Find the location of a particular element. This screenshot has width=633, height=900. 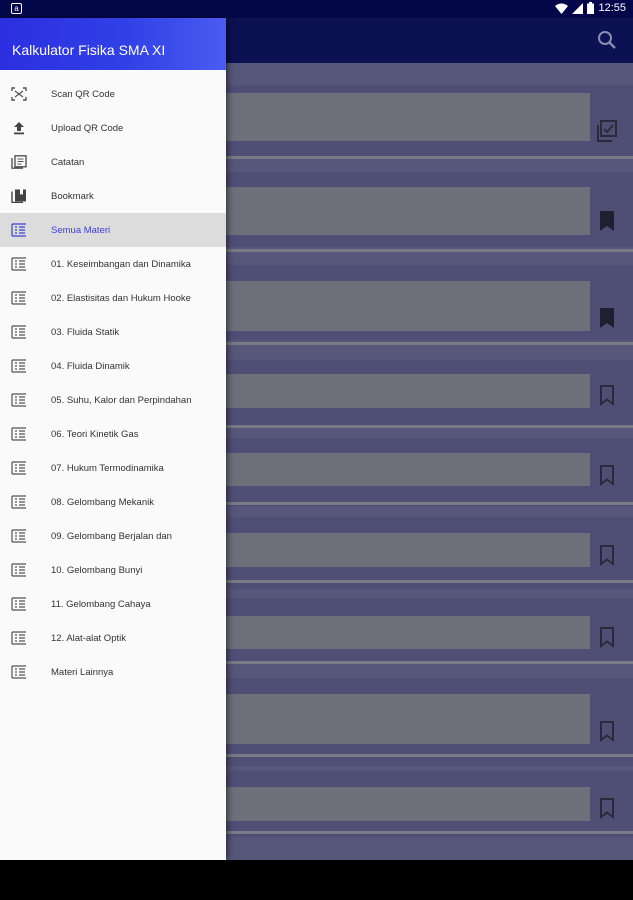

signal-icon is located at coordinates (578, 8).